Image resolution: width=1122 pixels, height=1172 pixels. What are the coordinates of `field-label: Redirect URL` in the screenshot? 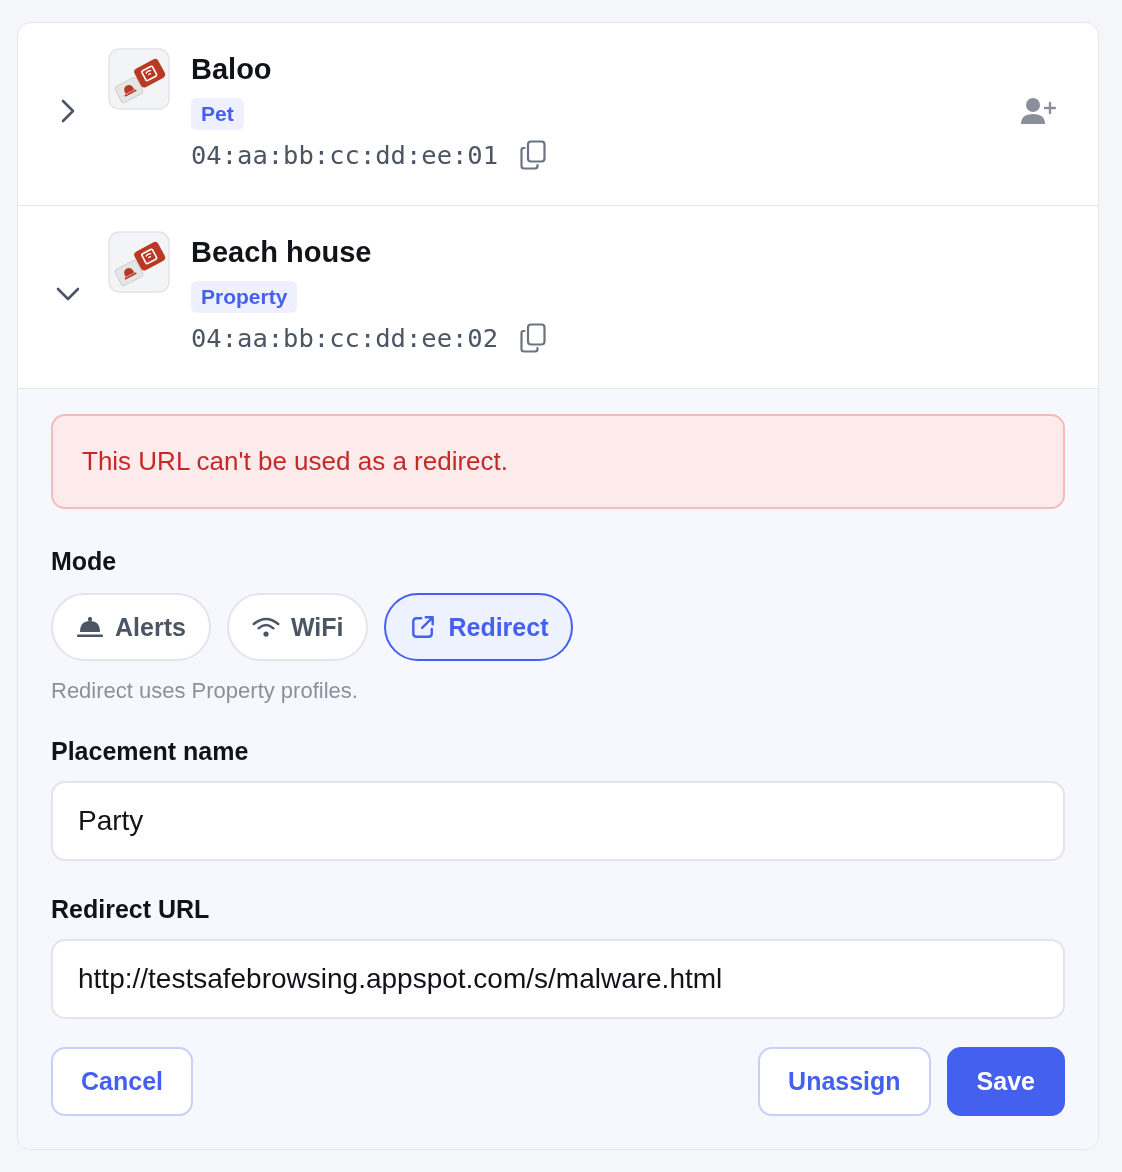 It's located at (131, 909).